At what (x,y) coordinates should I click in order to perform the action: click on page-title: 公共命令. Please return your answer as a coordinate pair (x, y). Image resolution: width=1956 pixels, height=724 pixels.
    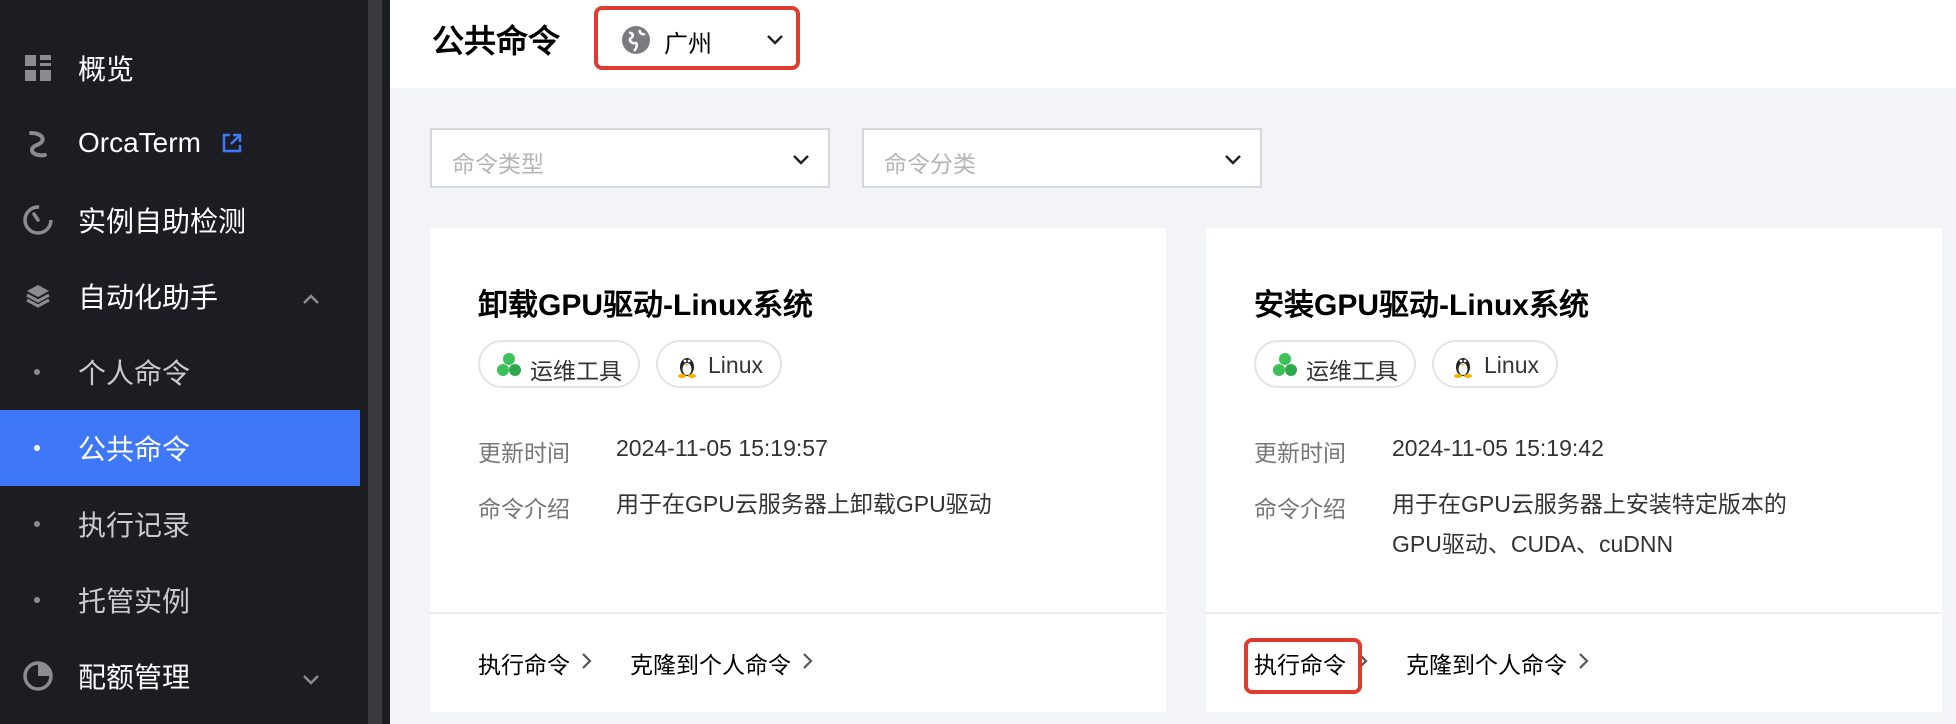
    Looking at the image, I should click on (496, 41).